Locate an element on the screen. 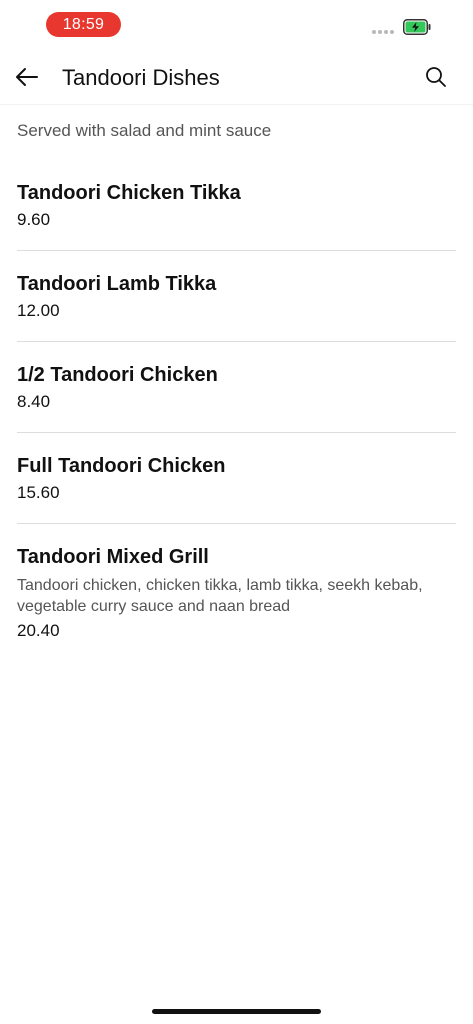  item-name: Tandoori Lamb Tikka is located at coordinates (117, 284).